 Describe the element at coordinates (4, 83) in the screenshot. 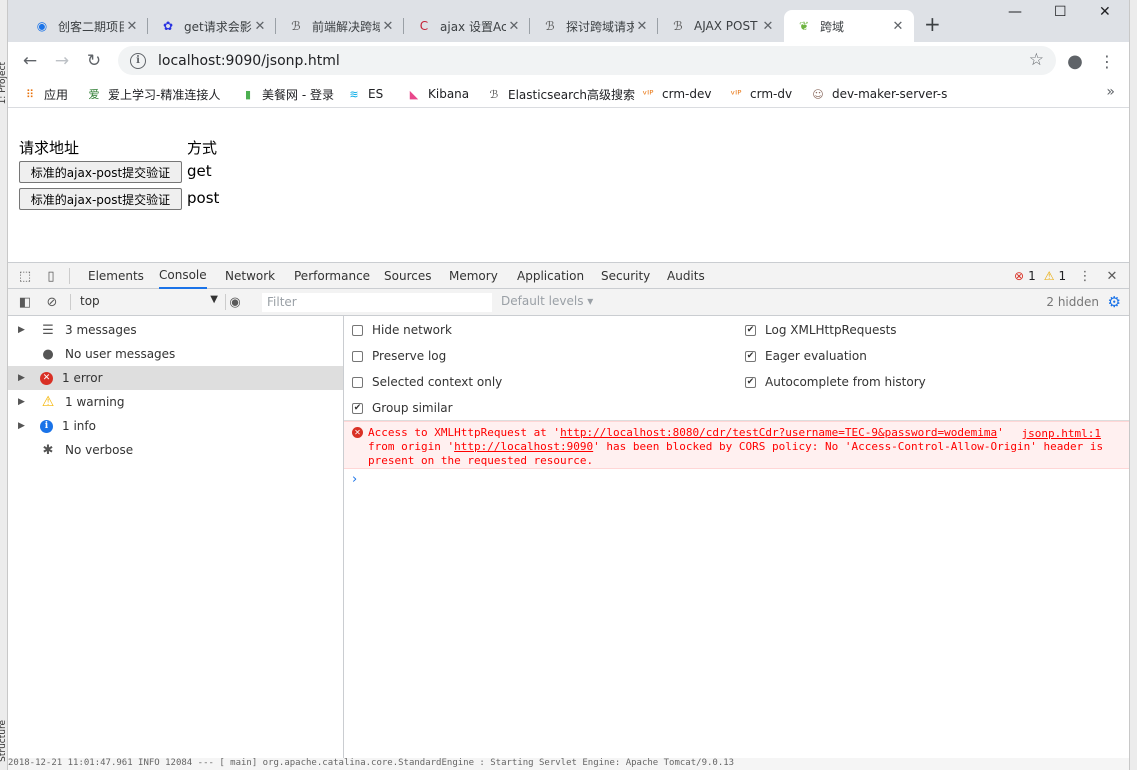

I see `ide-project-label: 1: Project` at that location.